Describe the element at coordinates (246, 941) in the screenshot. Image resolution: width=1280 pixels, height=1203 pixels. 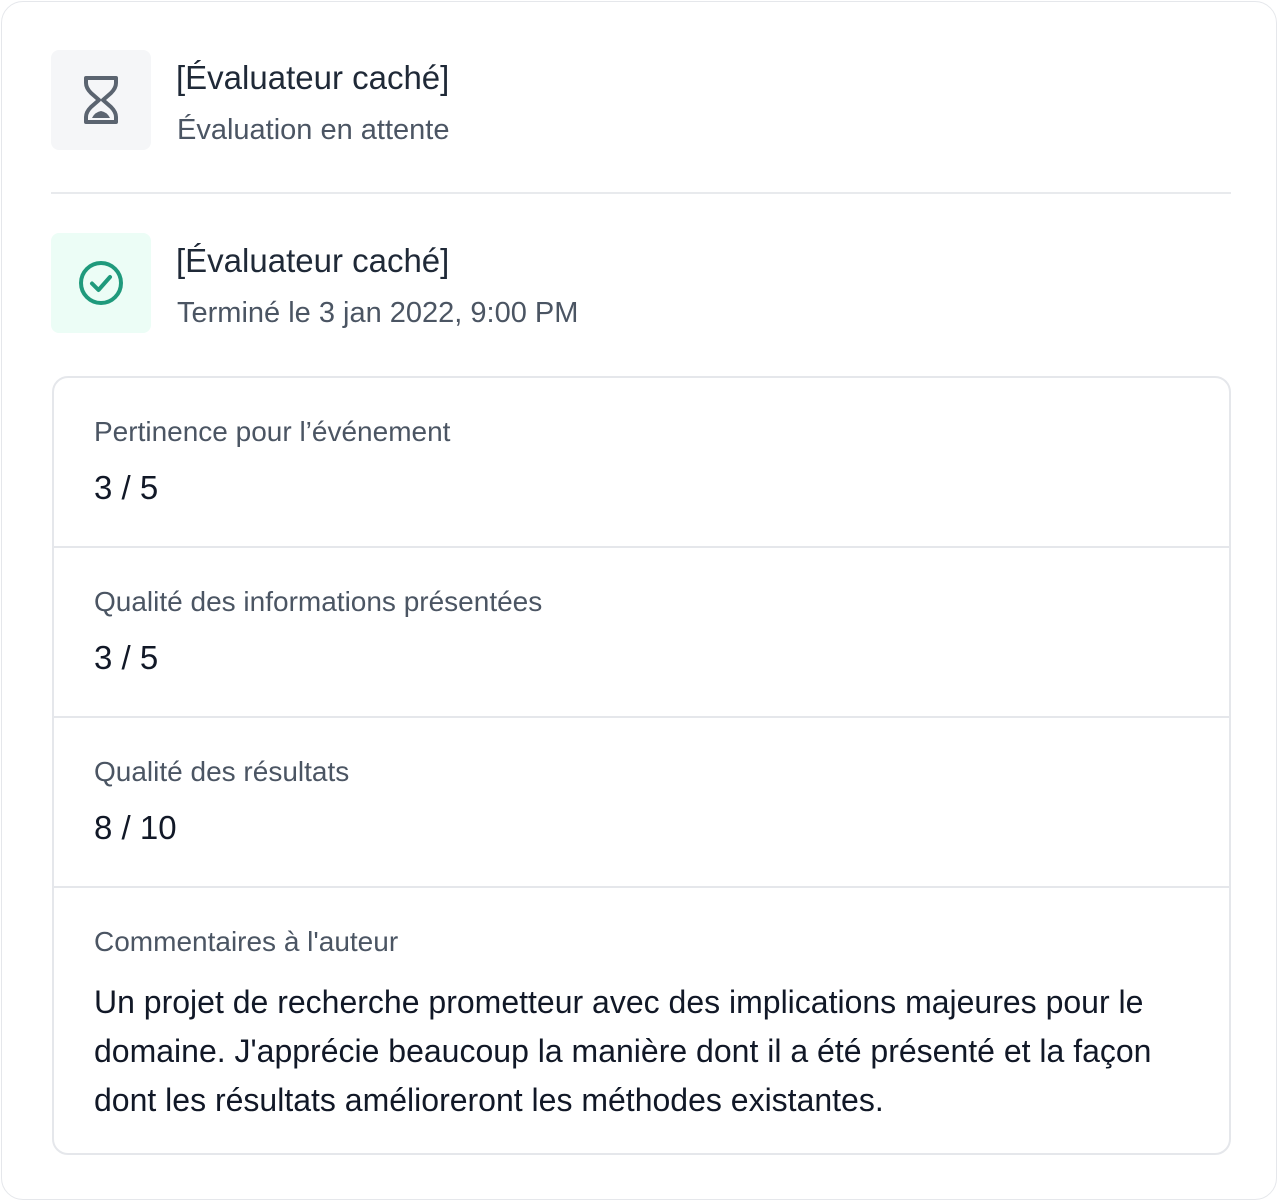
I see `comment-label: Commentaires à l'auteur` at that location.